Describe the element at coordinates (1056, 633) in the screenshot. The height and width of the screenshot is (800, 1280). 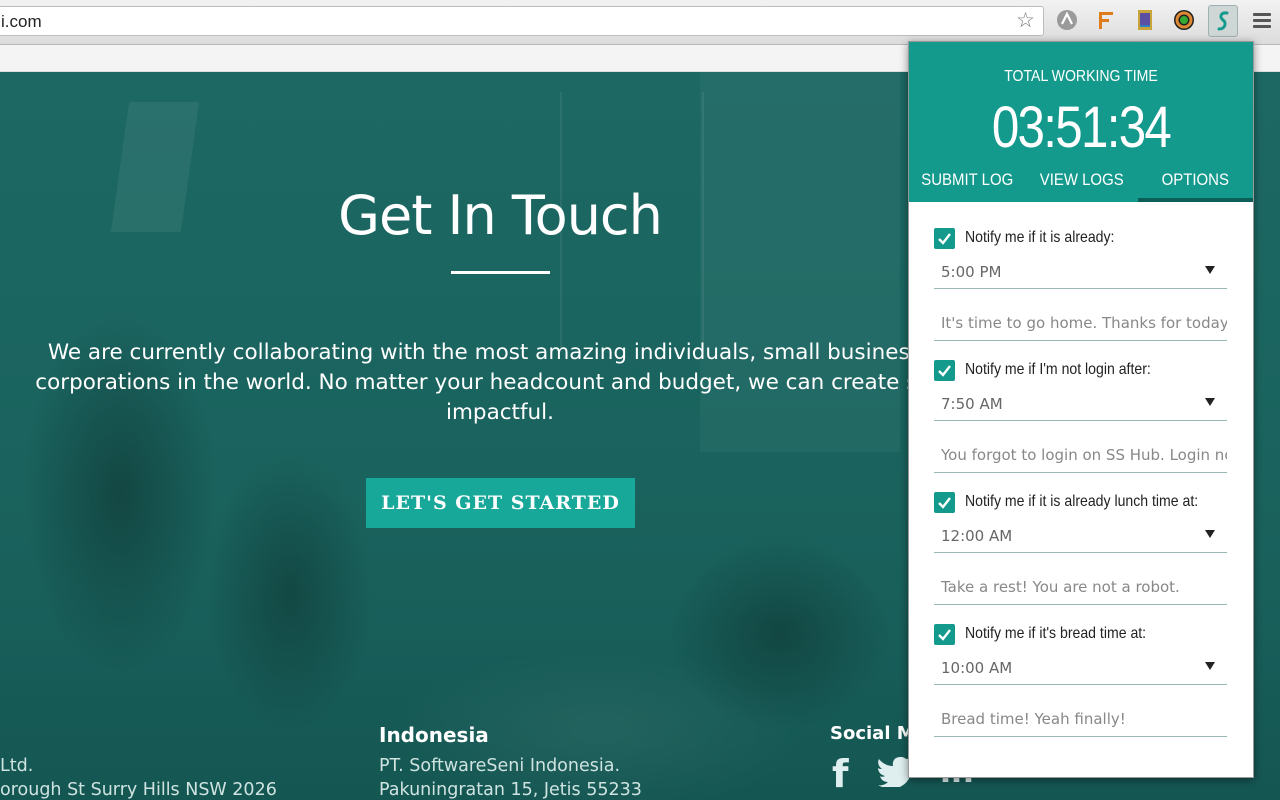
I see `option-label: Notify me if it's bread time at:` at that location.